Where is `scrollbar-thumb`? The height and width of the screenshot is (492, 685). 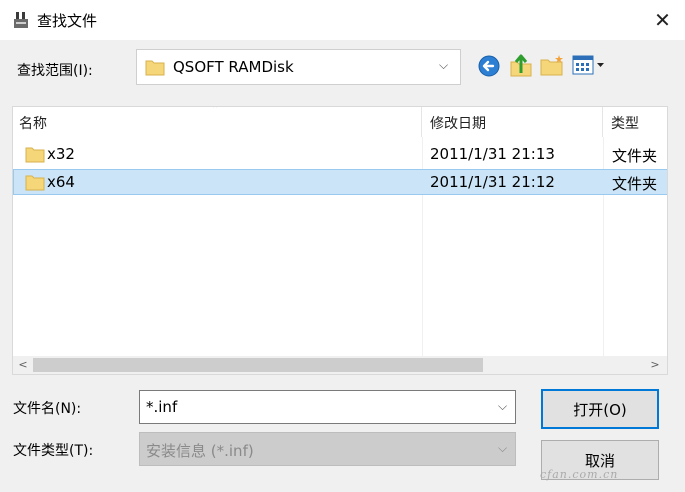 scrollbar-thumb is located at coordinates (258, 365).